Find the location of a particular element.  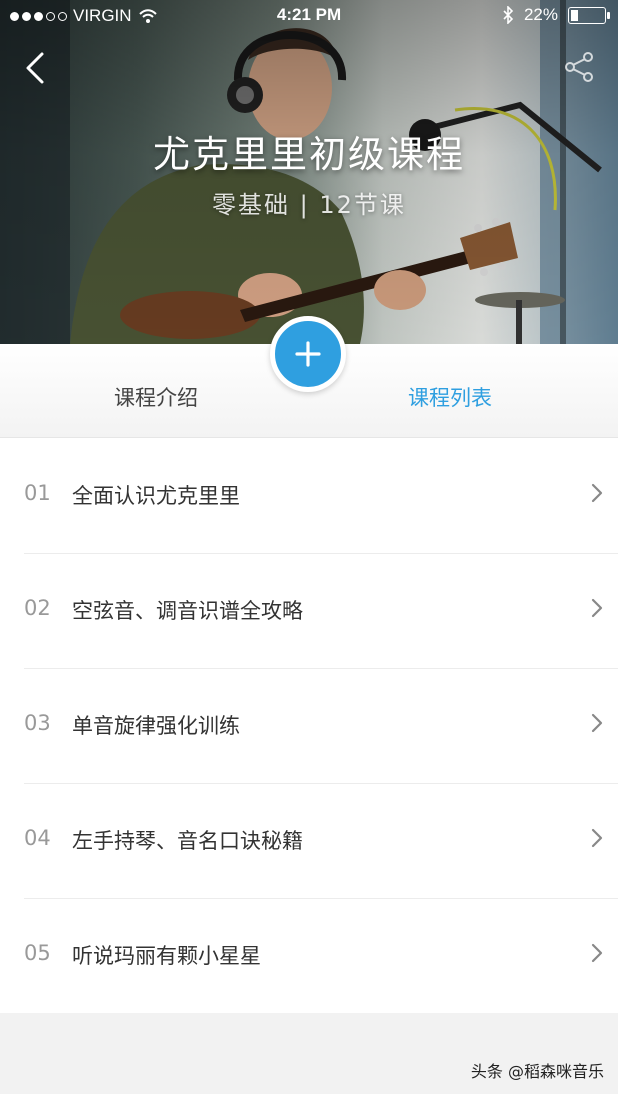

battery-percent: 22% is located at coordinates (540, 14).